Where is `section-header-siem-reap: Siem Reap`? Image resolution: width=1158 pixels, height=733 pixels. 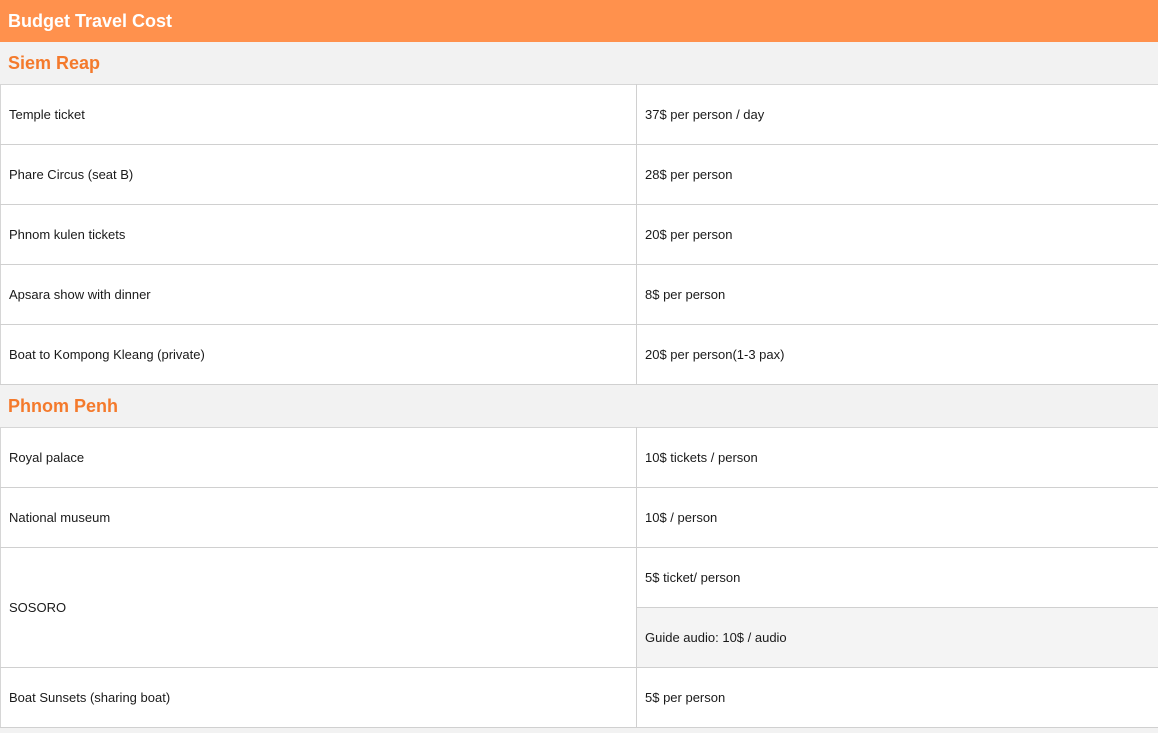 section-header-siem-reap: Siem Reap is located at coordinates (579, 63).